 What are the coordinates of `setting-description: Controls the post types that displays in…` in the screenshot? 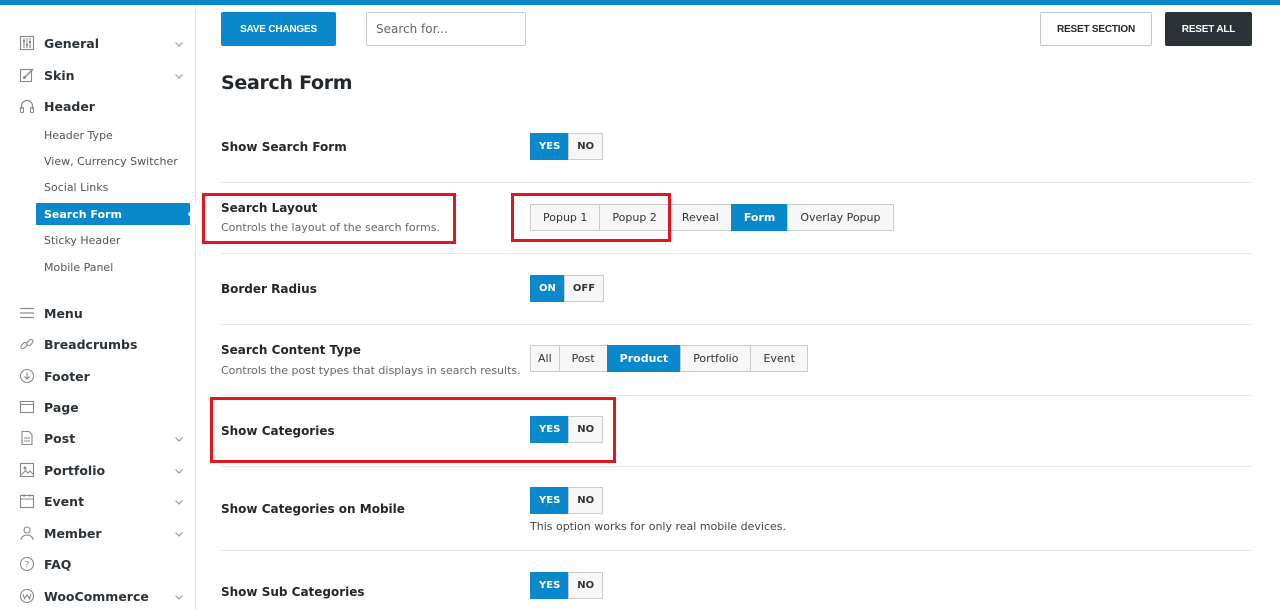 It's located at (371, 370).